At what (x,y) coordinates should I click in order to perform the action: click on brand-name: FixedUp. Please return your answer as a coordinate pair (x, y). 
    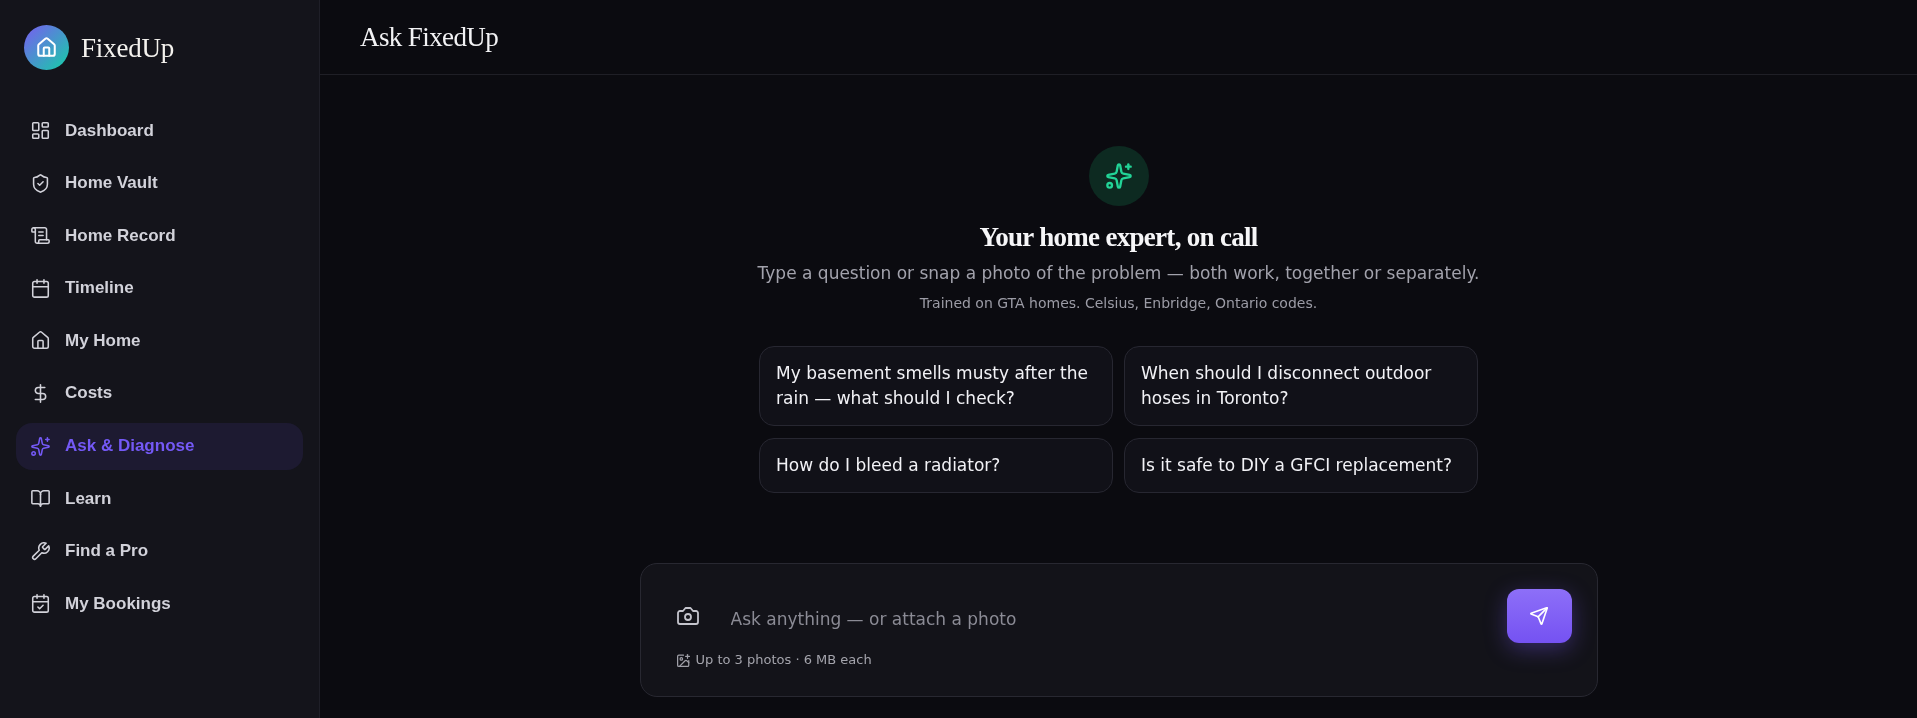
    Looking at the image, I should click on (128, 47).